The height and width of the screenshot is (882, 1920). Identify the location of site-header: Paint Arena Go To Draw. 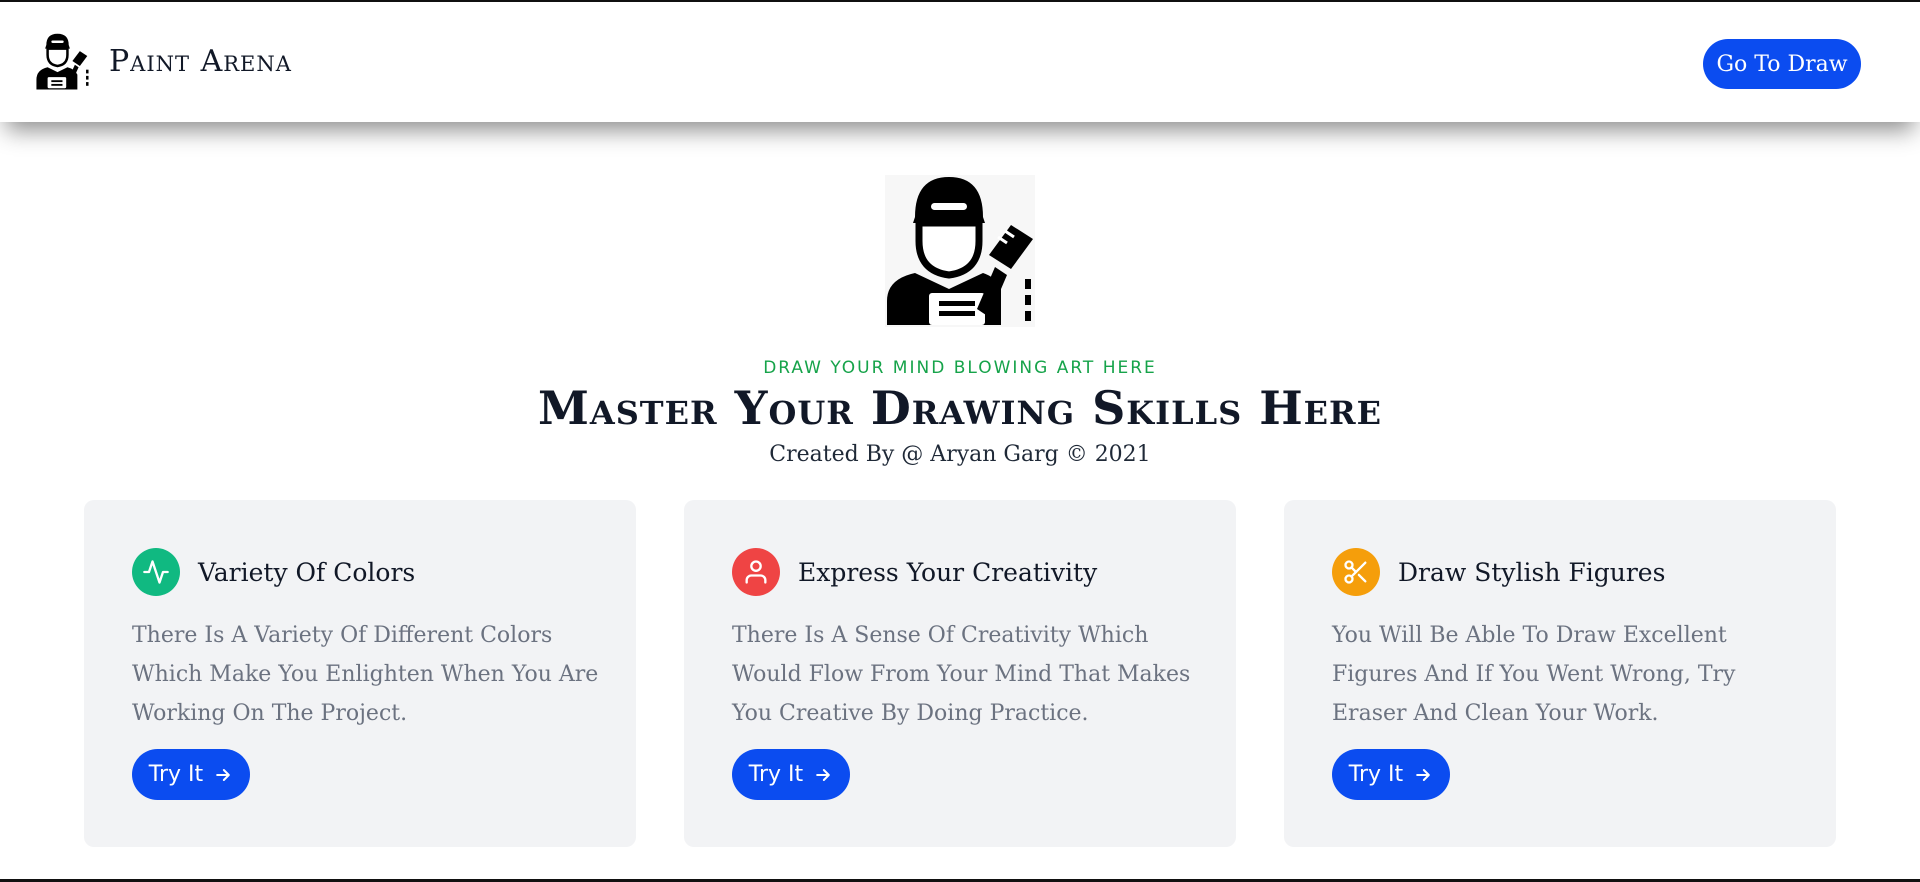
(960, 62).